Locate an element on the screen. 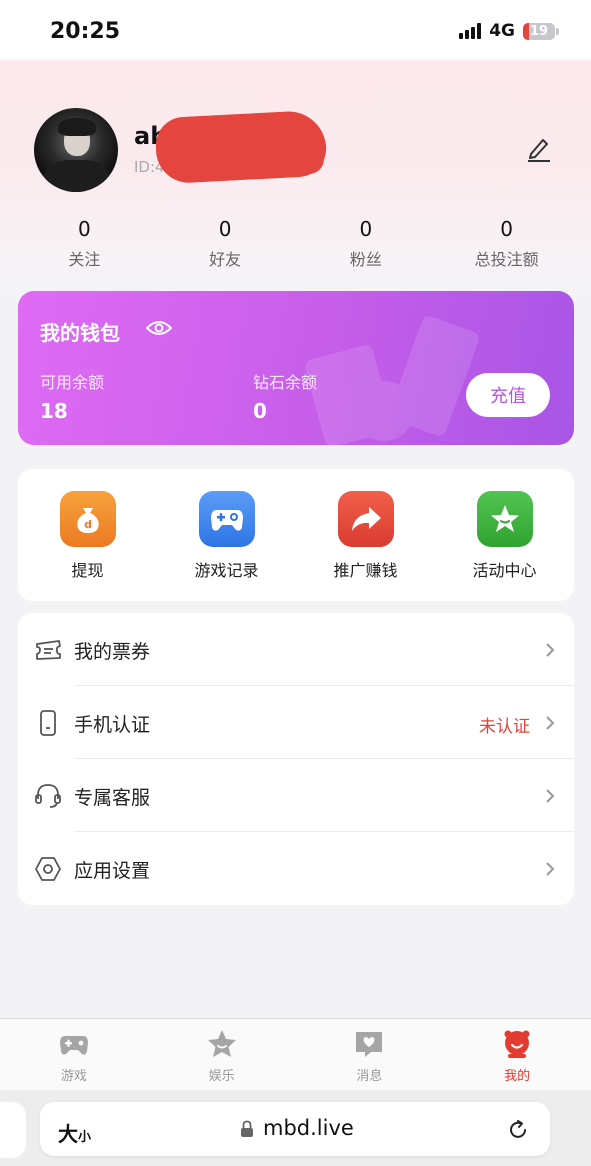 The height and width of the screenshot is (1166, 591). stat-following: 0 关注 is located at coordinates (84, 244).